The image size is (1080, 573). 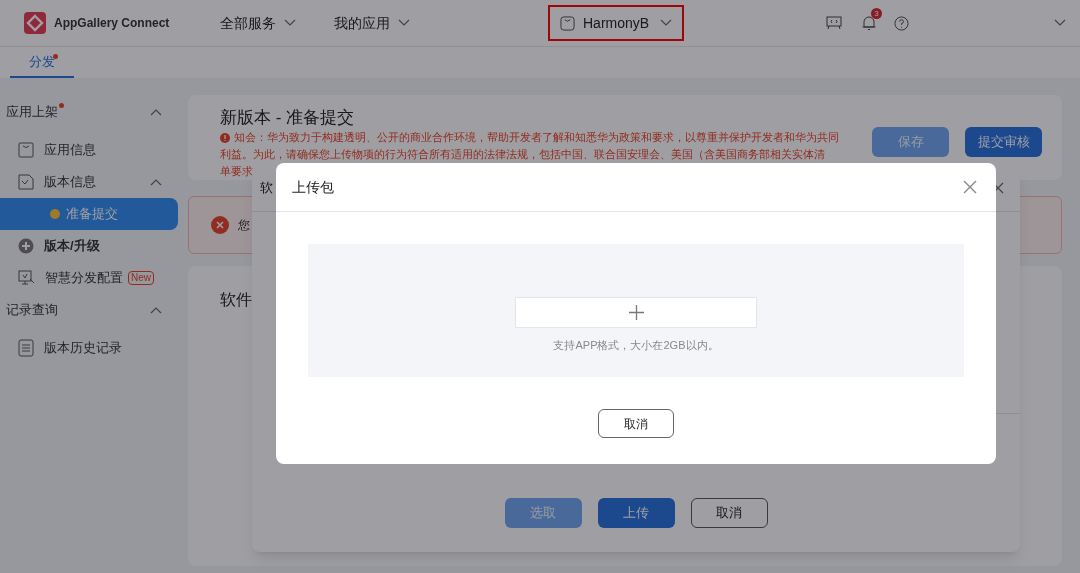 I want to click on item-chevron-icon, so click(x=156, y=182).